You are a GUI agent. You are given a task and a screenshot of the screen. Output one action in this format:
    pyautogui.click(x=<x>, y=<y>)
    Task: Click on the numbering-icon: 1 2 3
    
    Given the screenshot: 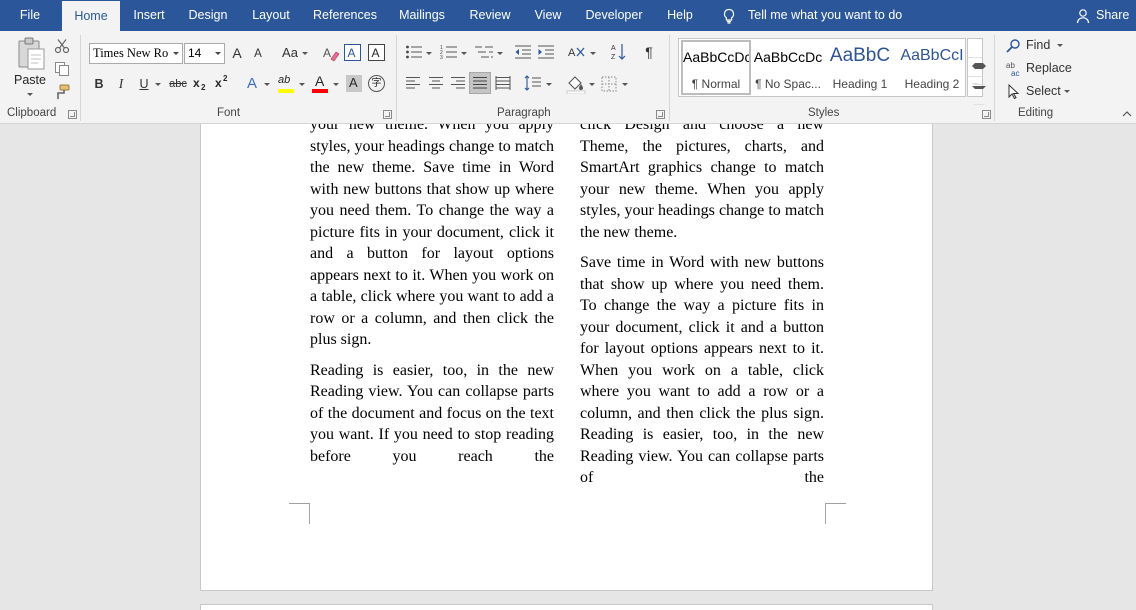 What is the action you would take?
    pyautogui.click(x=449, y=52)
    